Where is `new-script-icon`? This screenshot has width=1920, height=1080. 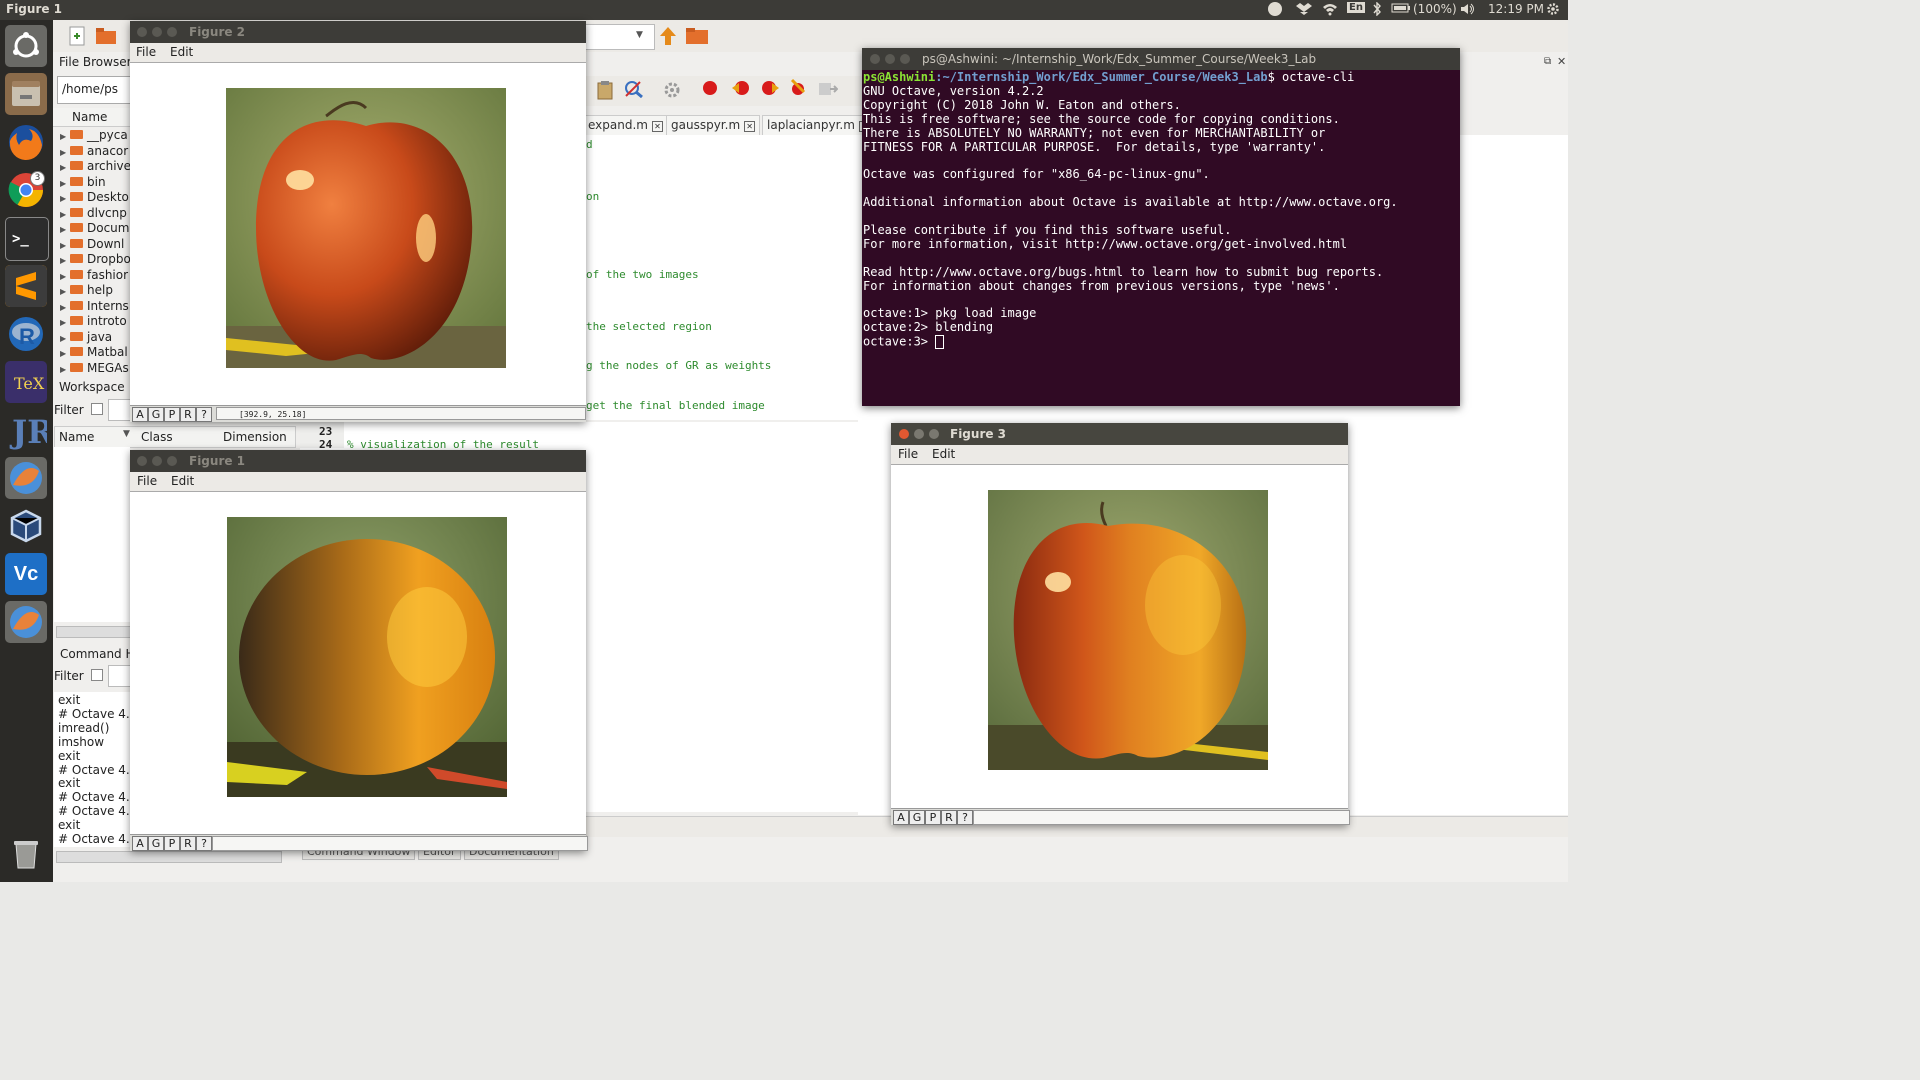 new-script-icon is located at coordinates (77, 37).